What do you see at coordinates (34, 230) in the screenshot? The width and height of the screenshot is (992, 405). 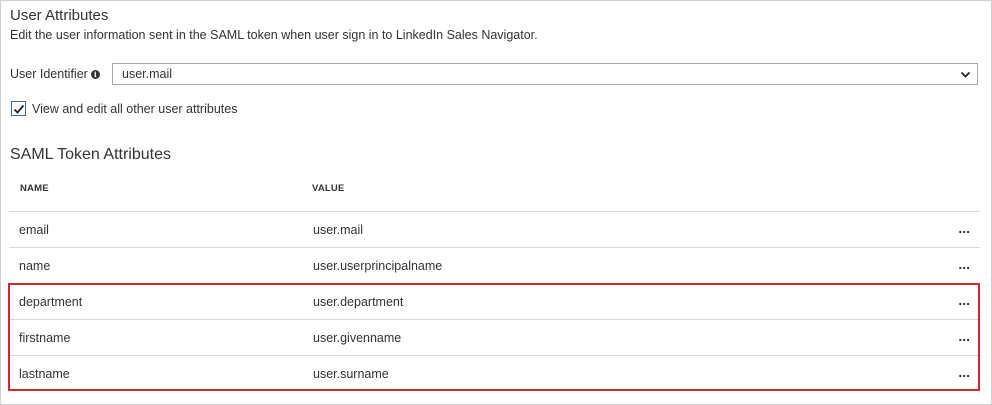 I see `attribute-name: email` at bounding box center [34, 230].